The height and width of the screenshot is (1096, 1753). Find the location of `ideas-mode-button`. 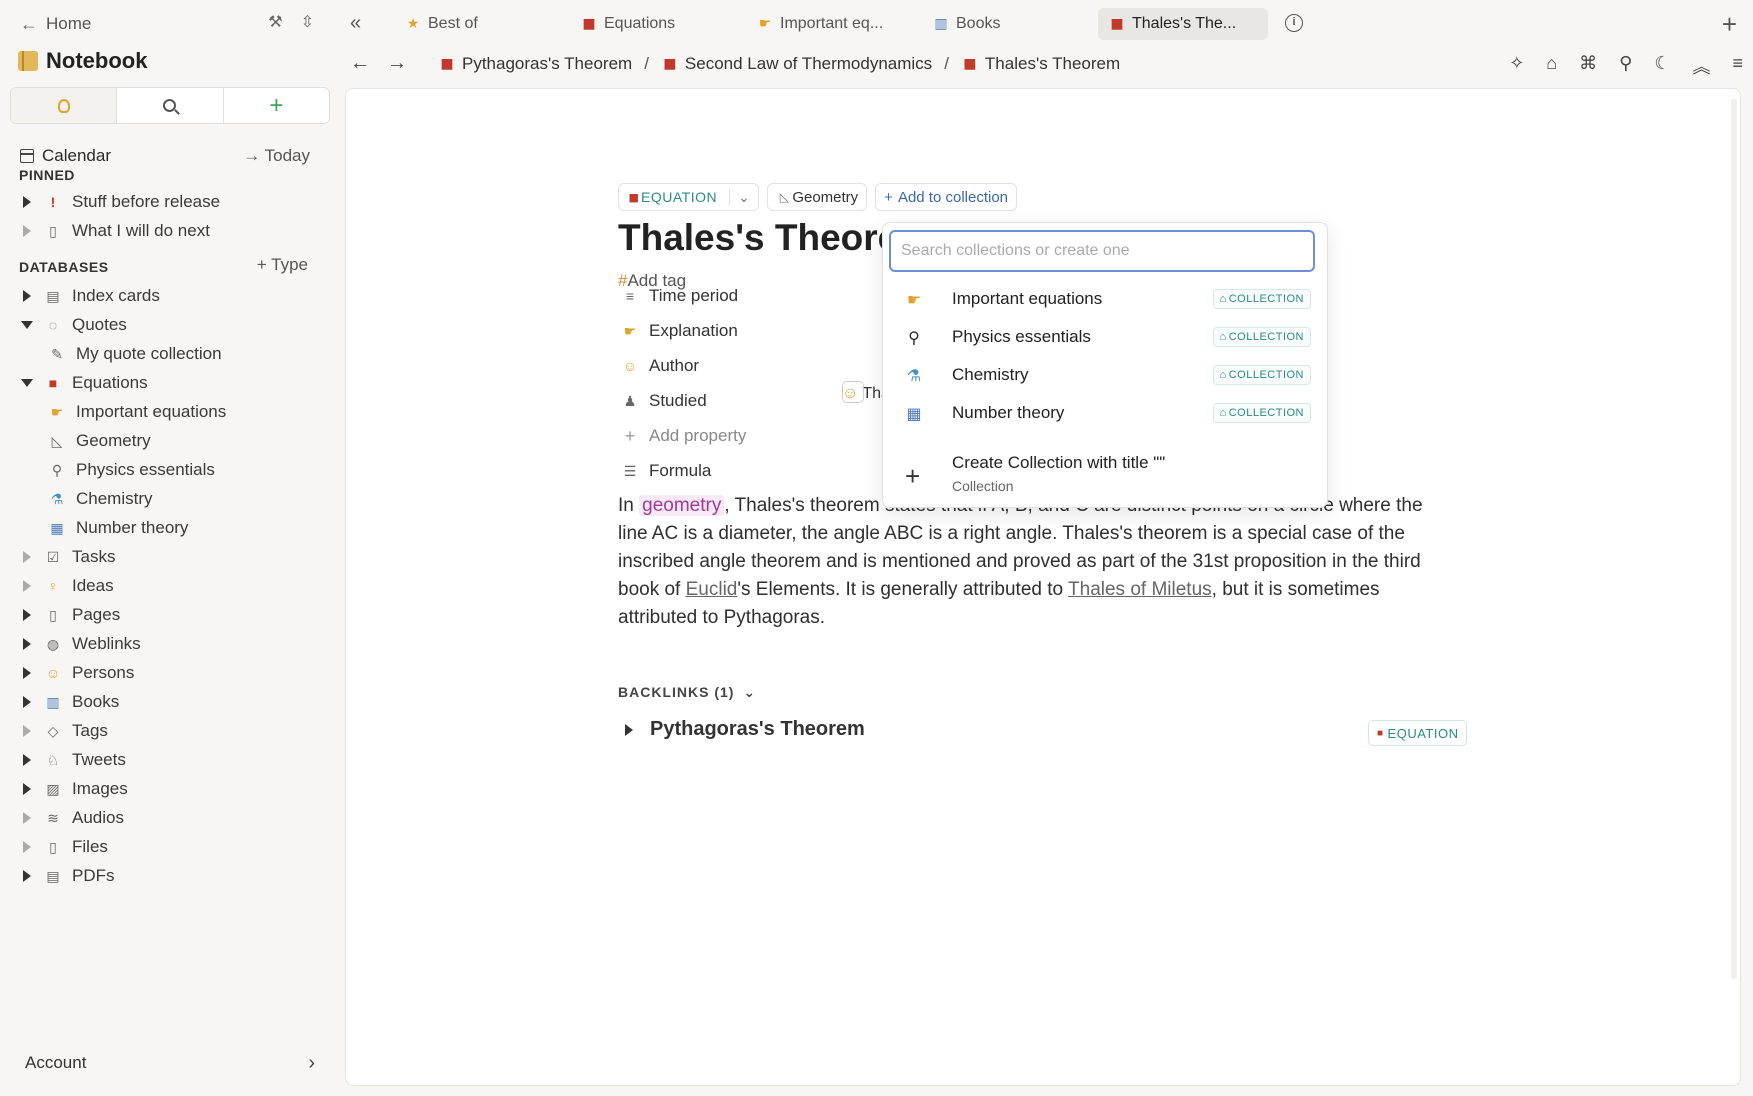

ideas-mode-button is located at coordinates (64, 105).